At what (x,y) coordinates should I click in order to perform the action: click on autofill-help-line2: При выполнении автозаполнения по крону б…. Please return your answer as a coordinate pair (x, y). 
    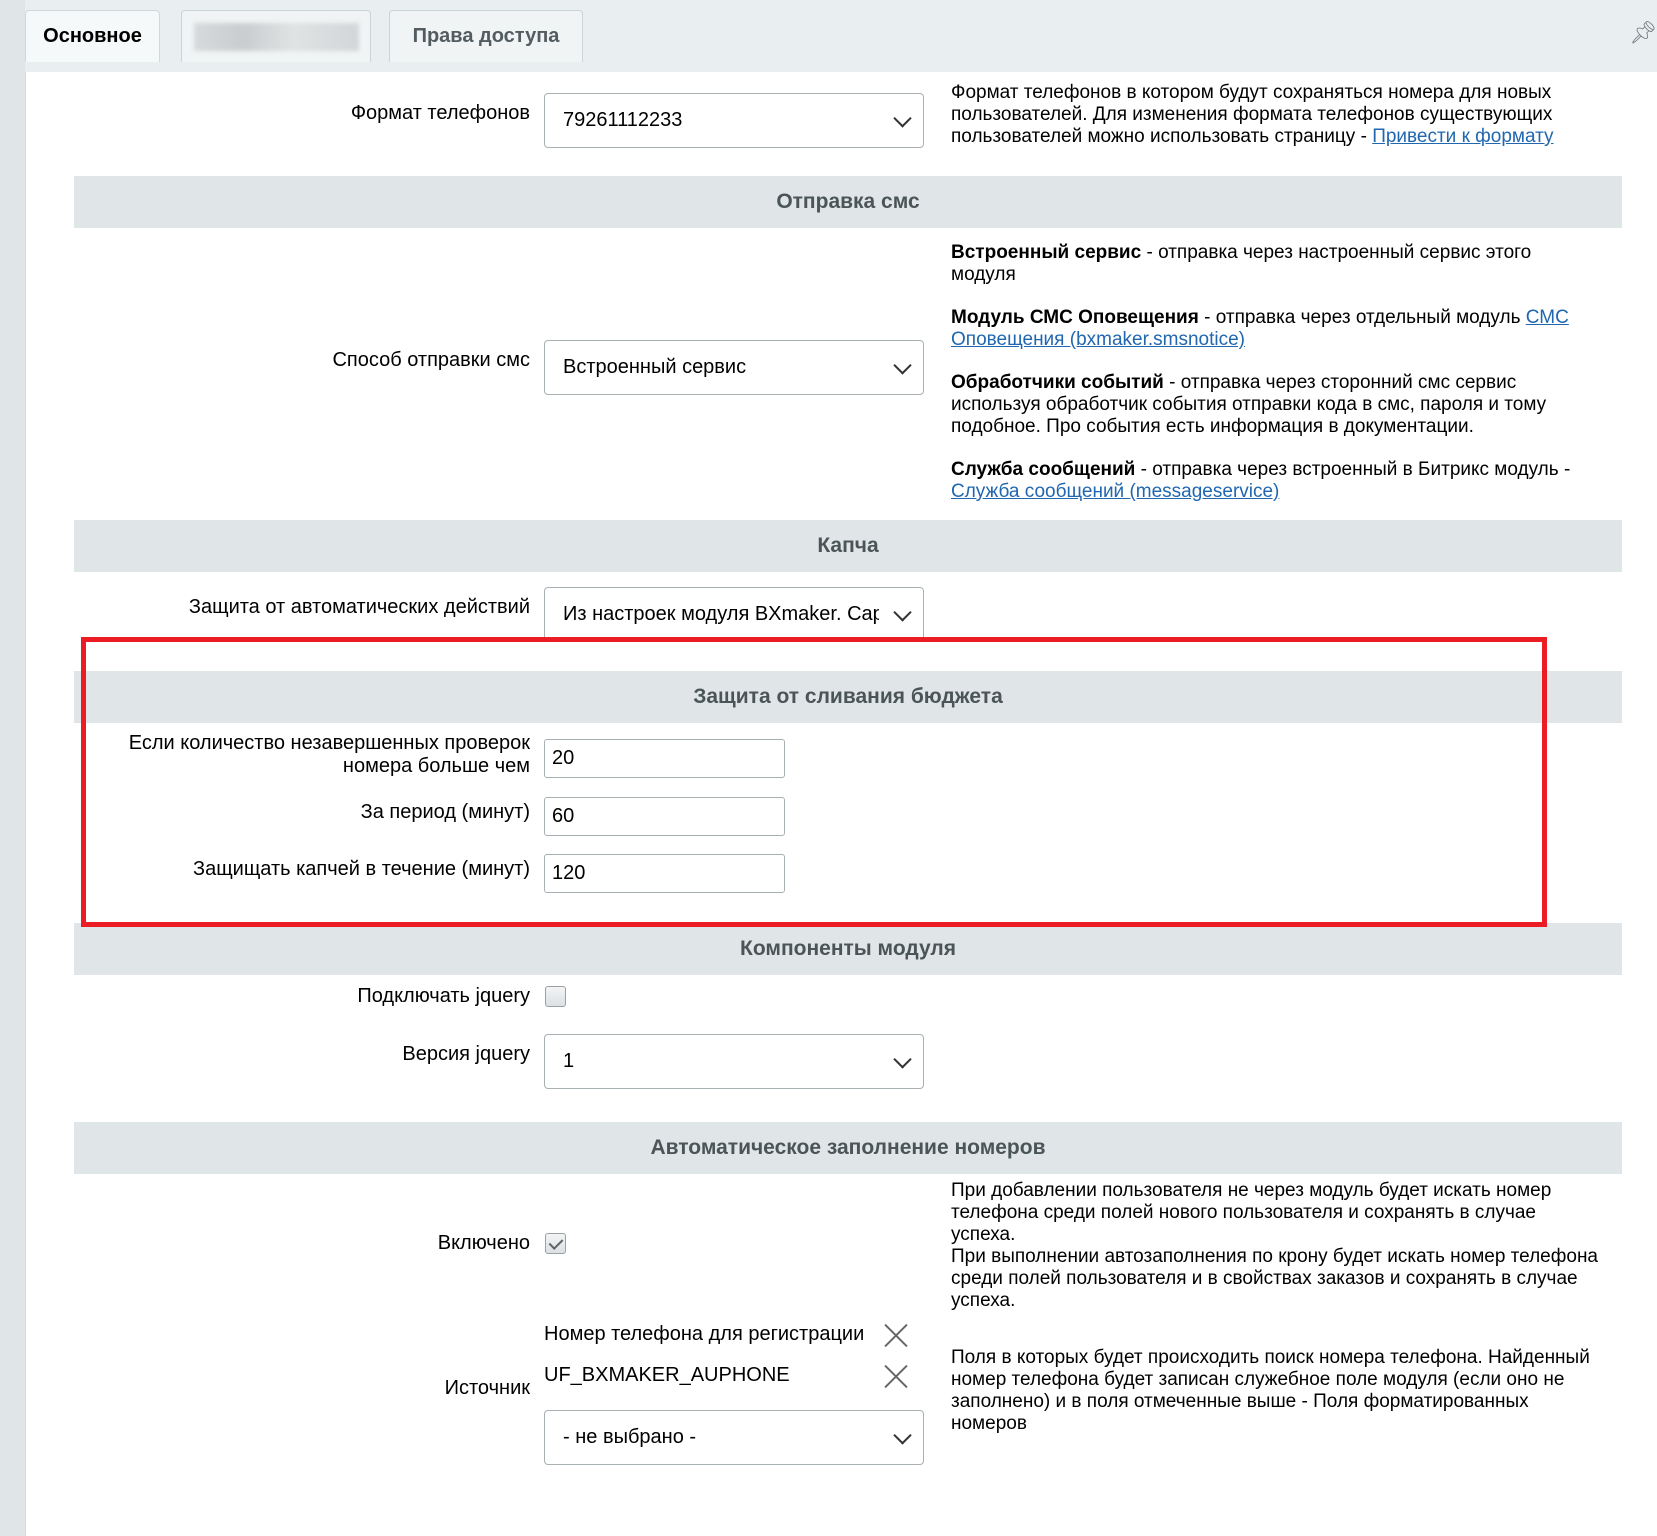
    Looking at the image, I should click on (1275, 1278).